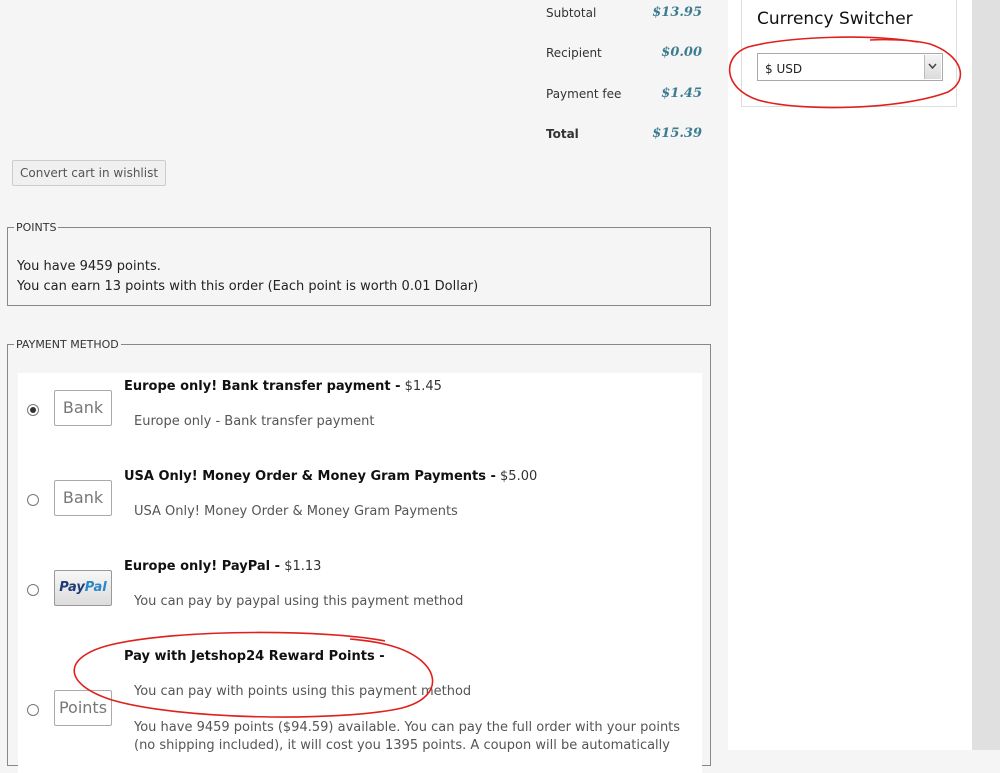  I want to click on paypal-logo-pay: Pay, so click(72, 587).